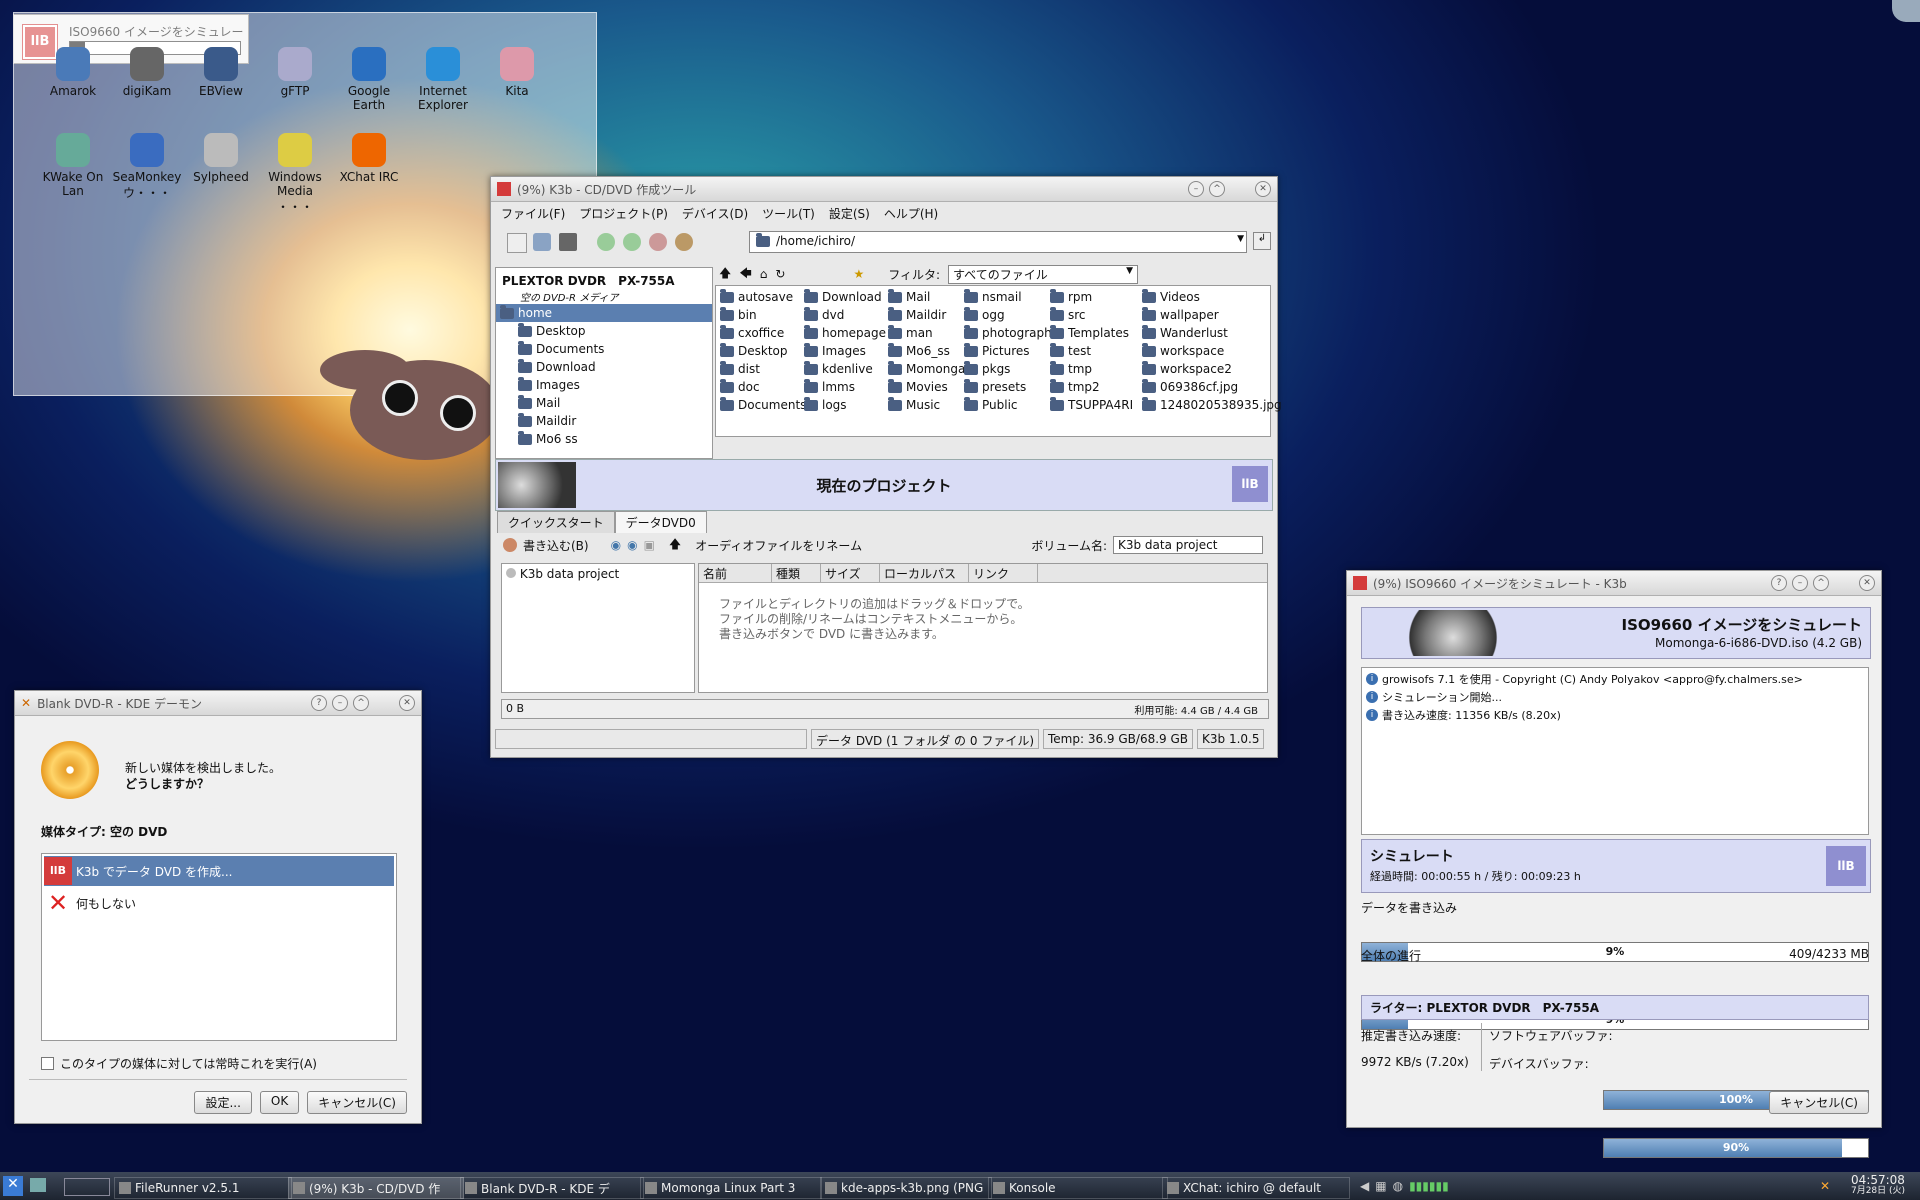  Describe the element at coordinates (1256, 1188) in the screenshot. I see `taskbar-item: XChat: ichiro @ default` at that location.